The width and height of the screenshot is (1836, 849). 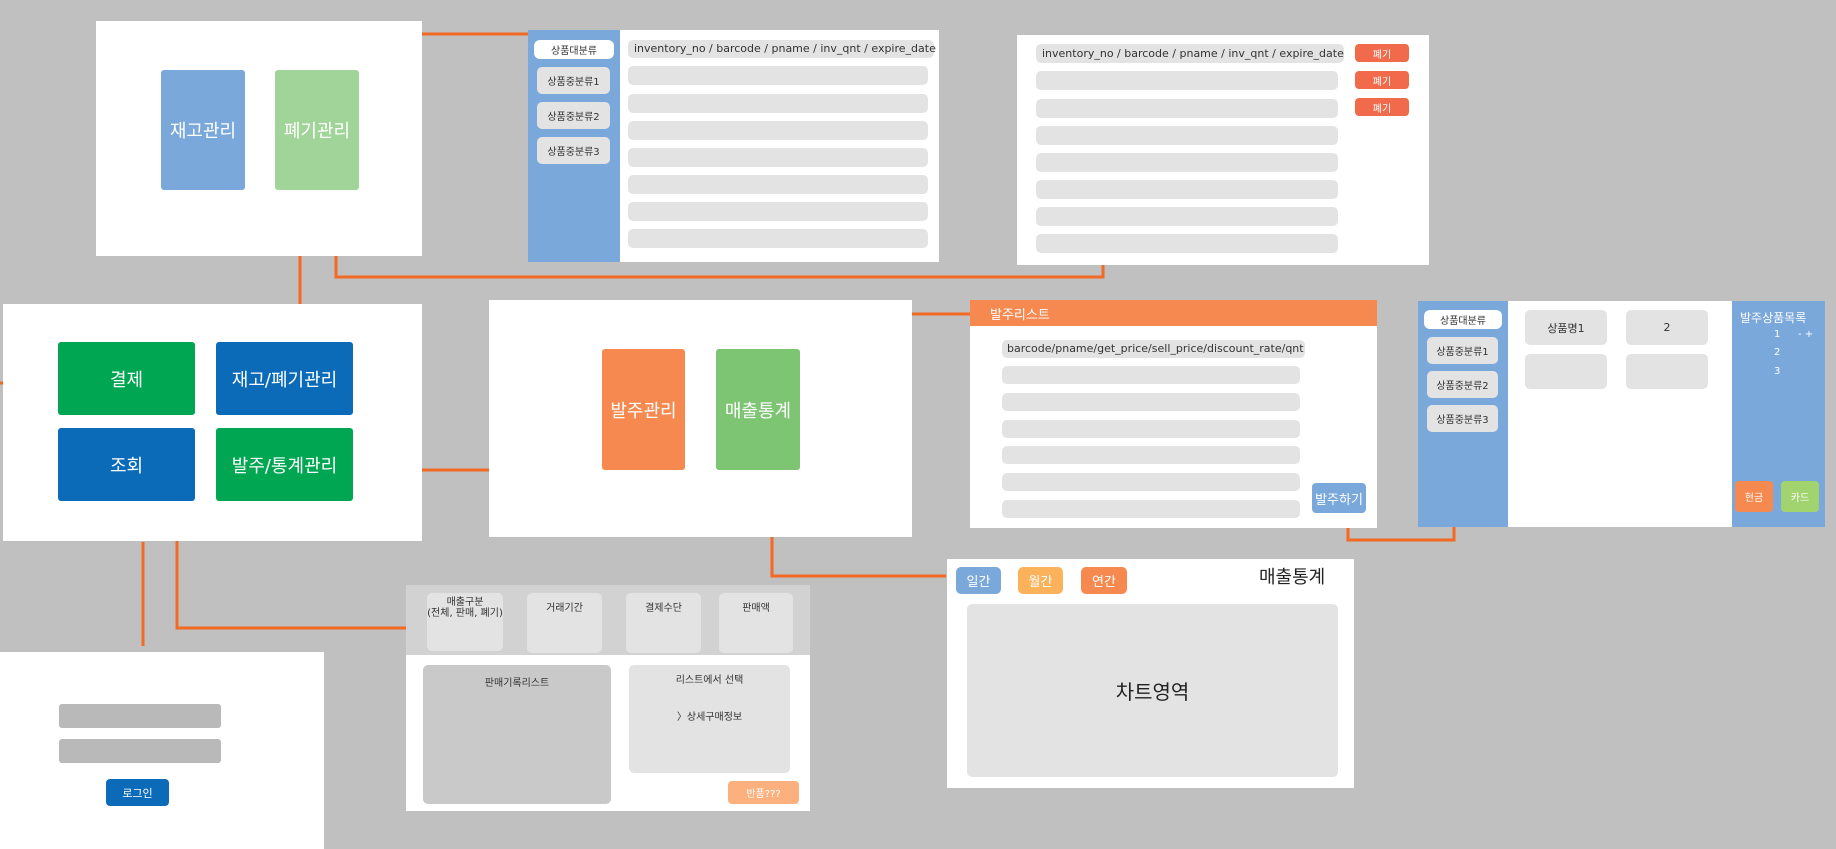 What do you see at coordinates (212, 422) in the screenshot?
I see `main-menu-panel` at bounding box center [212, 422].